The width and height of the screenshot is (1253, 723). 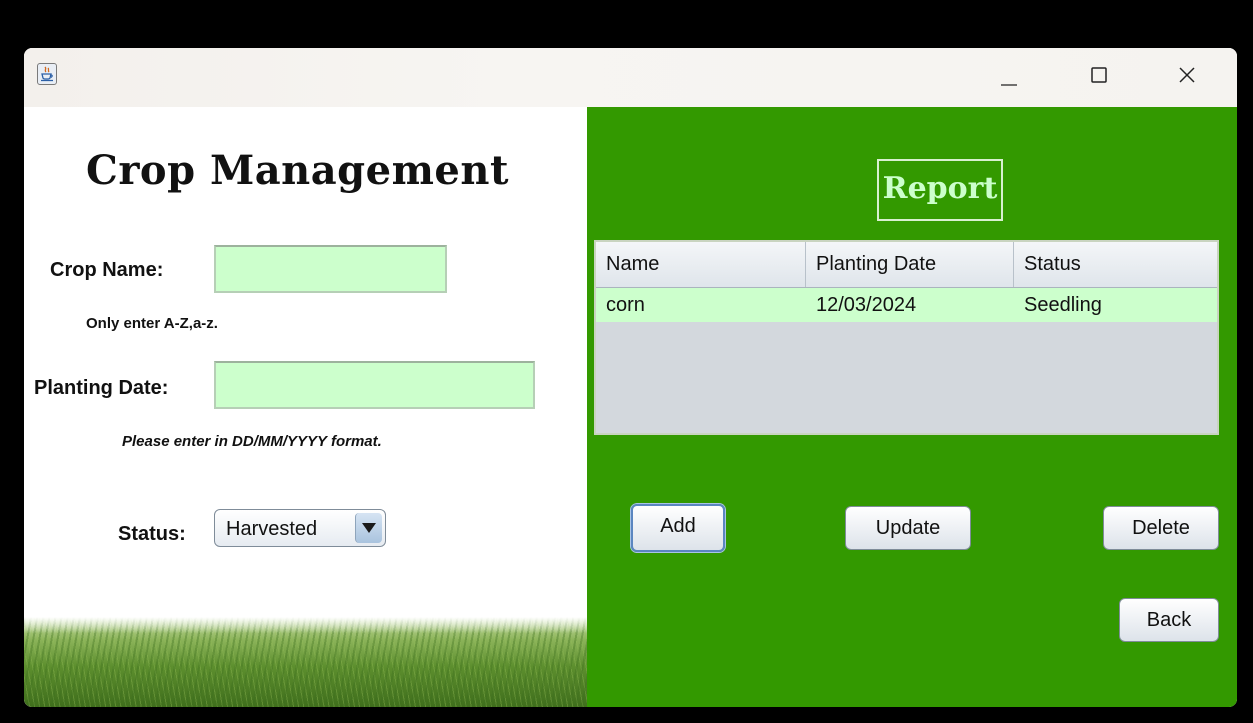 I want to click on crop-name-input, so click(x=330, y=269).